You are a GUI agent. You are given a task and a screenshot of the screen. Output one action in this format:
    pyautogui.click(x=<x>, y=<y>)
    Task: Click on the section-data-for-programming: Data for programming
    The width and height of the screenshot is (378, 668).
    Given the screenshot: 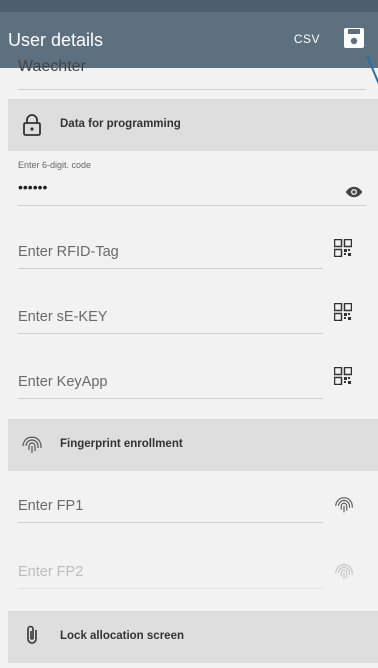 What is the action you would take?
    pyautogui.click(x=193, y=125)
    